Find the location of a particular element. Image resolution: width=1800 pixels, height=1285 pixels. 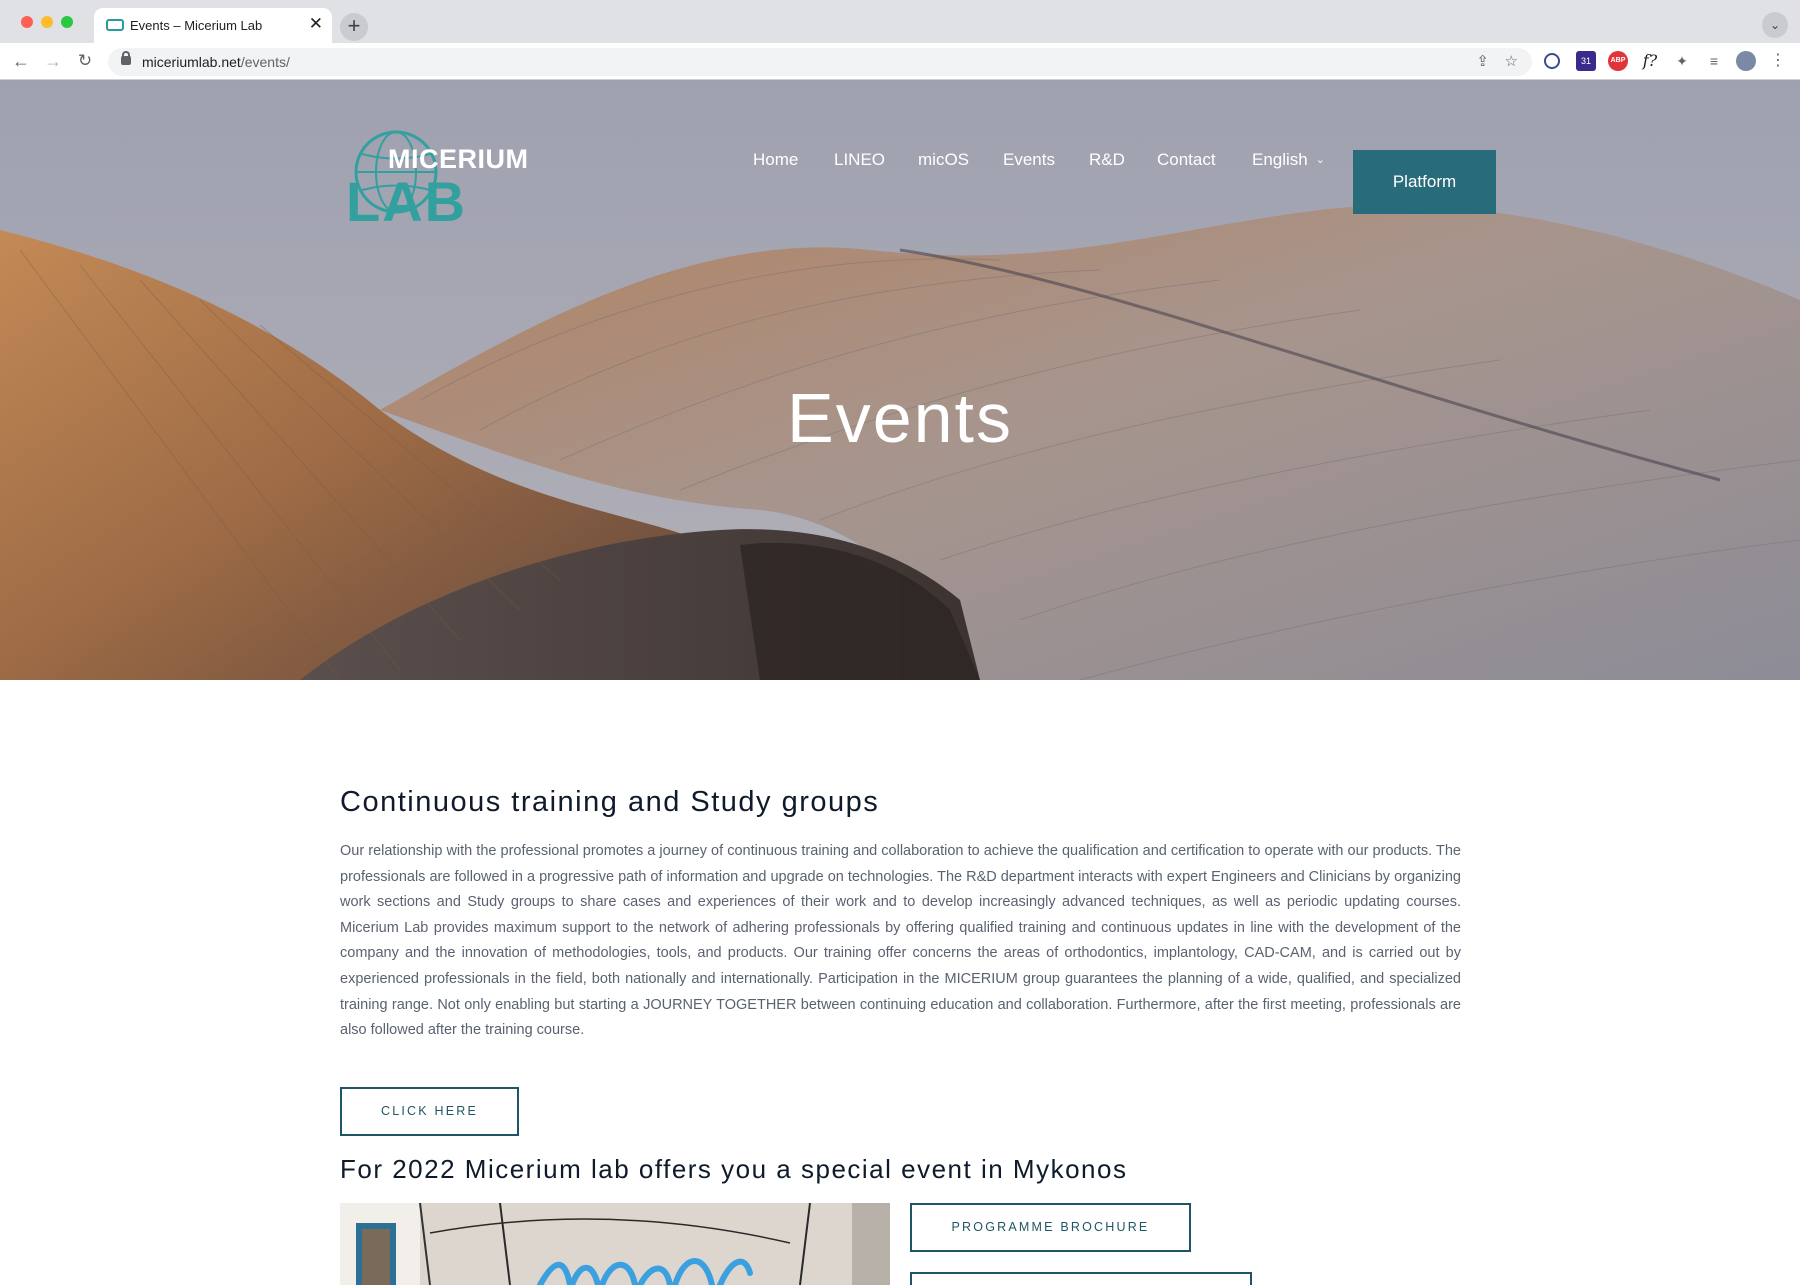

back-arrow-icon: ← is located at coordinates (21, 61).